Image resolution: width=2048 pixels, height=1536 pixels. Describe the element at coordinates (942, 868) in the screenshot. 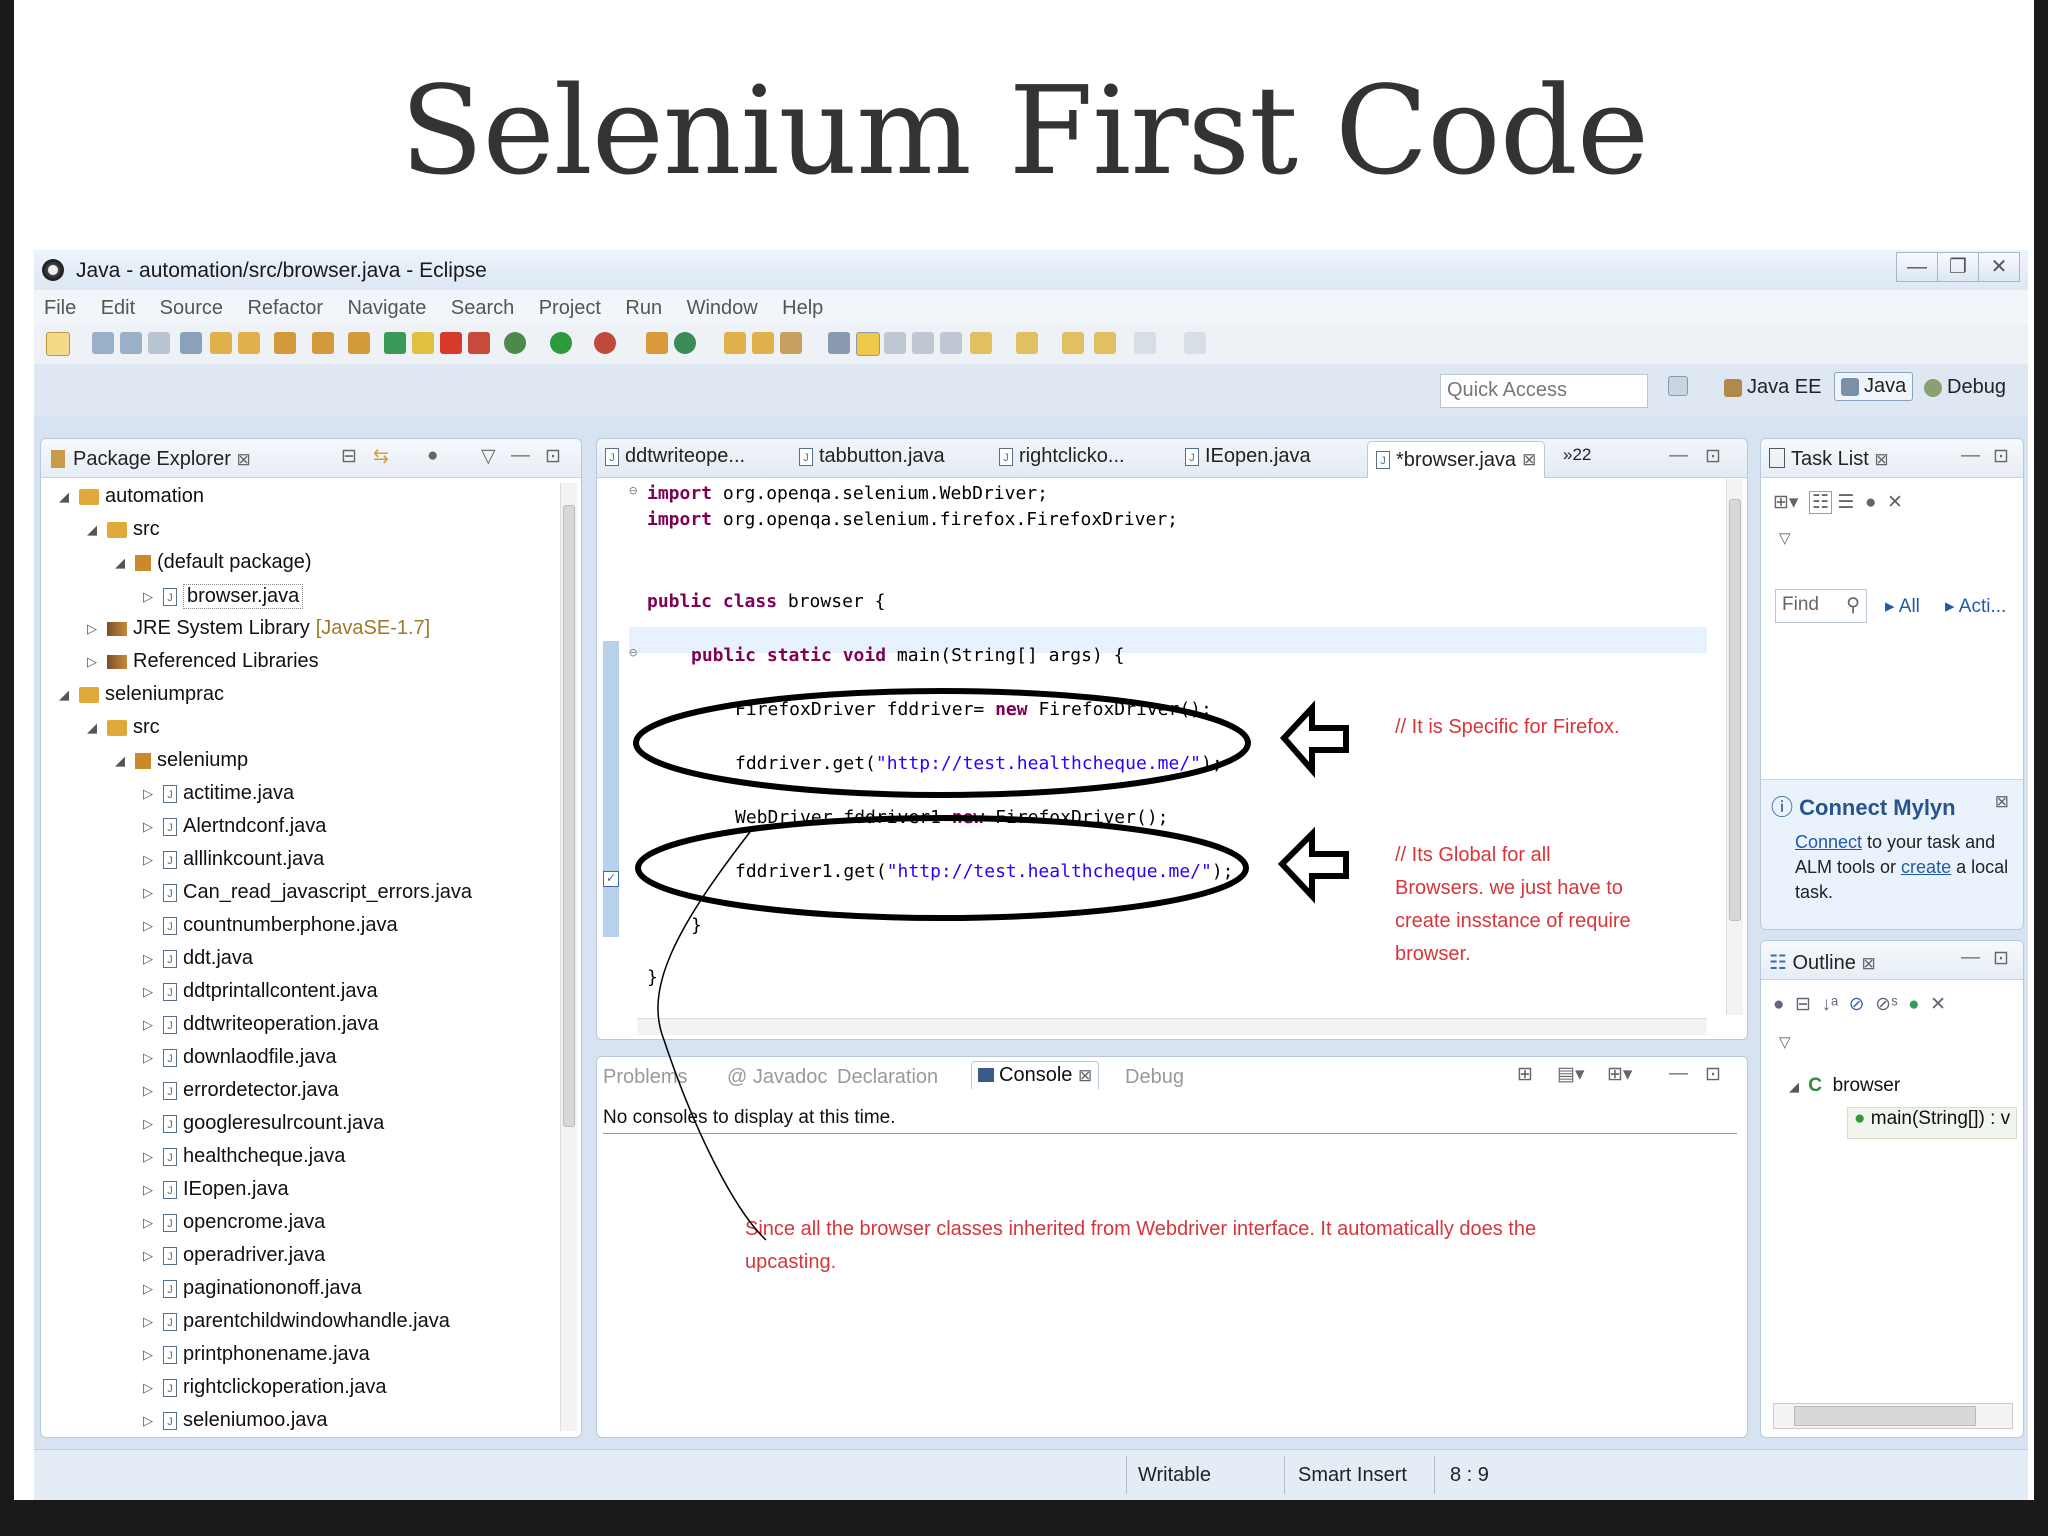

I see `highlight-ellipse-webdriver` at that location.